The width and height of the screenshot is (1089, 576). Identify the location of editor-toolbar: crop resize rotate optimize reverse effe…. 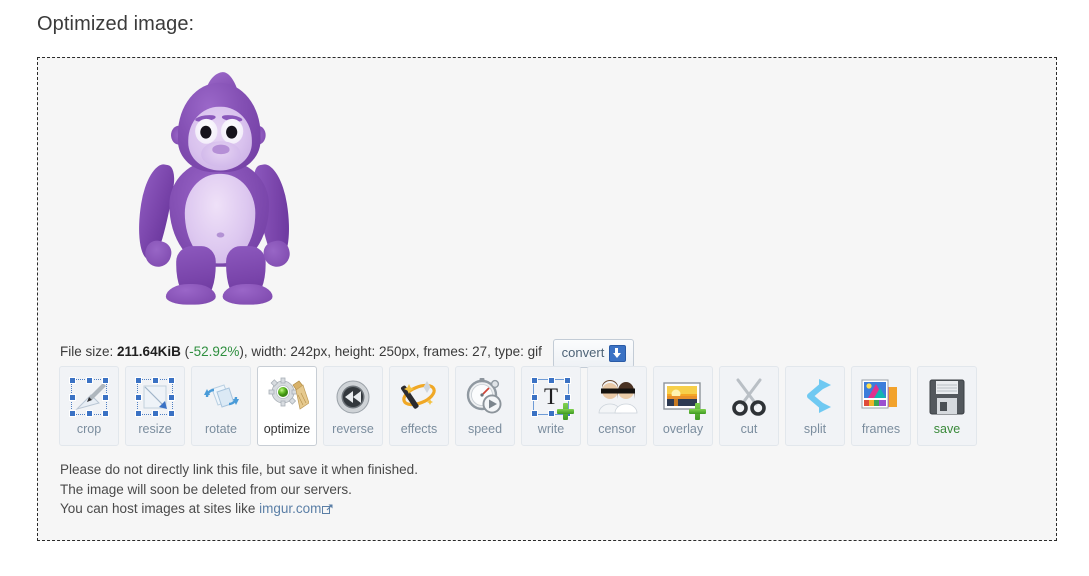
(518, 406).